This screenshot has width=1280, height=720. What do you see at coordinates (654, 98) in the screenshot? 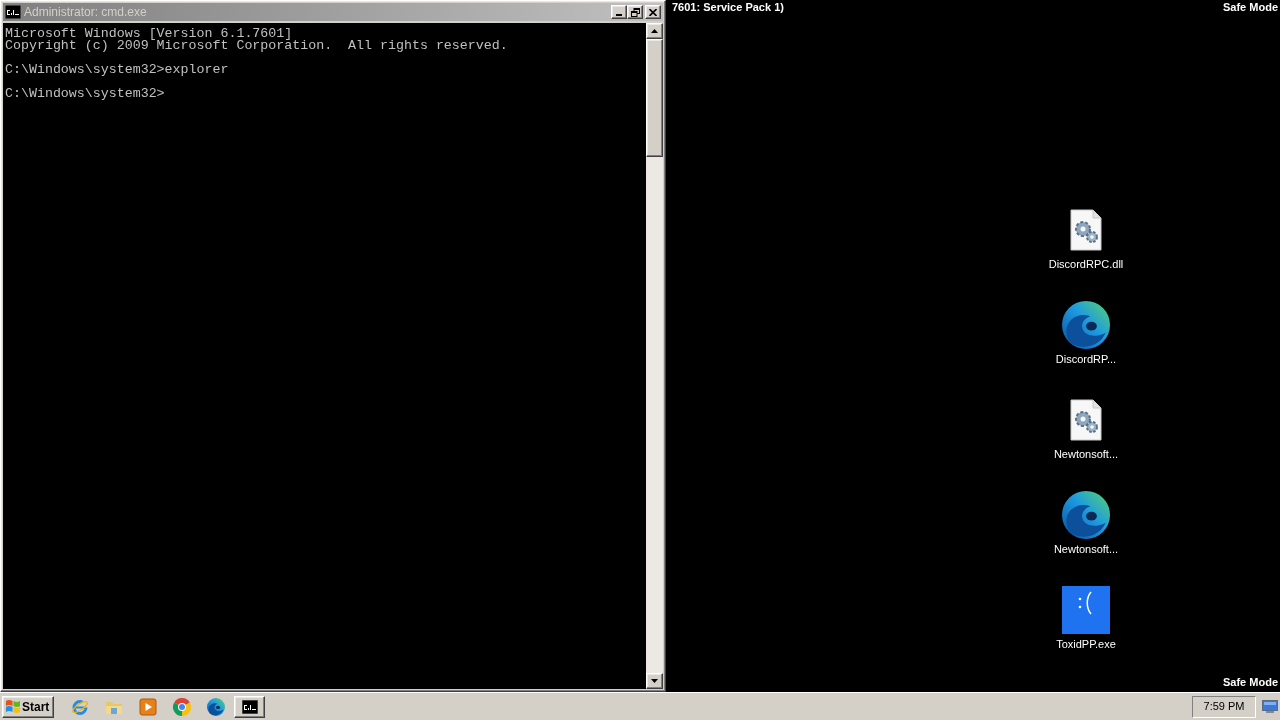
I see `scrollbar-thumb` at bounding box center [654, 98].